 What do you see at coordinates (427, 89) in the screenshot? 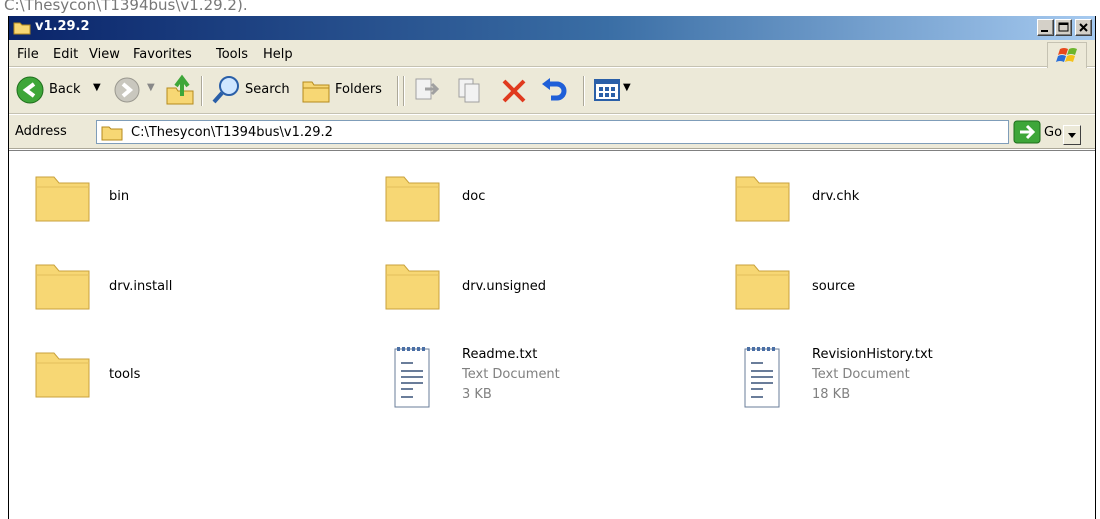
I see `move-to-icon` at bounding box center [427, 89].